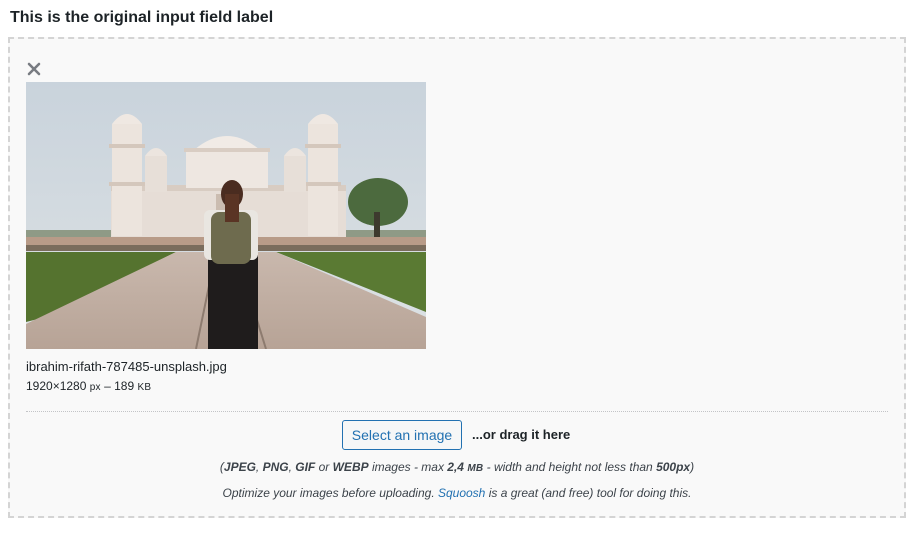 The height and width of the screenshot is (533, 917). What do you see at coordinates (239, 467) in the screenshot?
I see `format-jpeg: JPEG` at bounding box center [239, 467].